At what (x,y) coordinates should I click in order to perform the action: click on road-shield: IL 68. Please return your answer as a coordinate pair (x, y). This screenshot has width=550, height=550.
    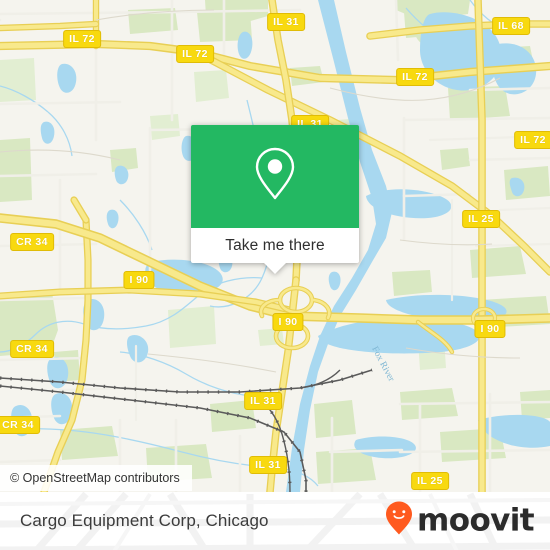
    Looking at the image, I should click on (511, 26).